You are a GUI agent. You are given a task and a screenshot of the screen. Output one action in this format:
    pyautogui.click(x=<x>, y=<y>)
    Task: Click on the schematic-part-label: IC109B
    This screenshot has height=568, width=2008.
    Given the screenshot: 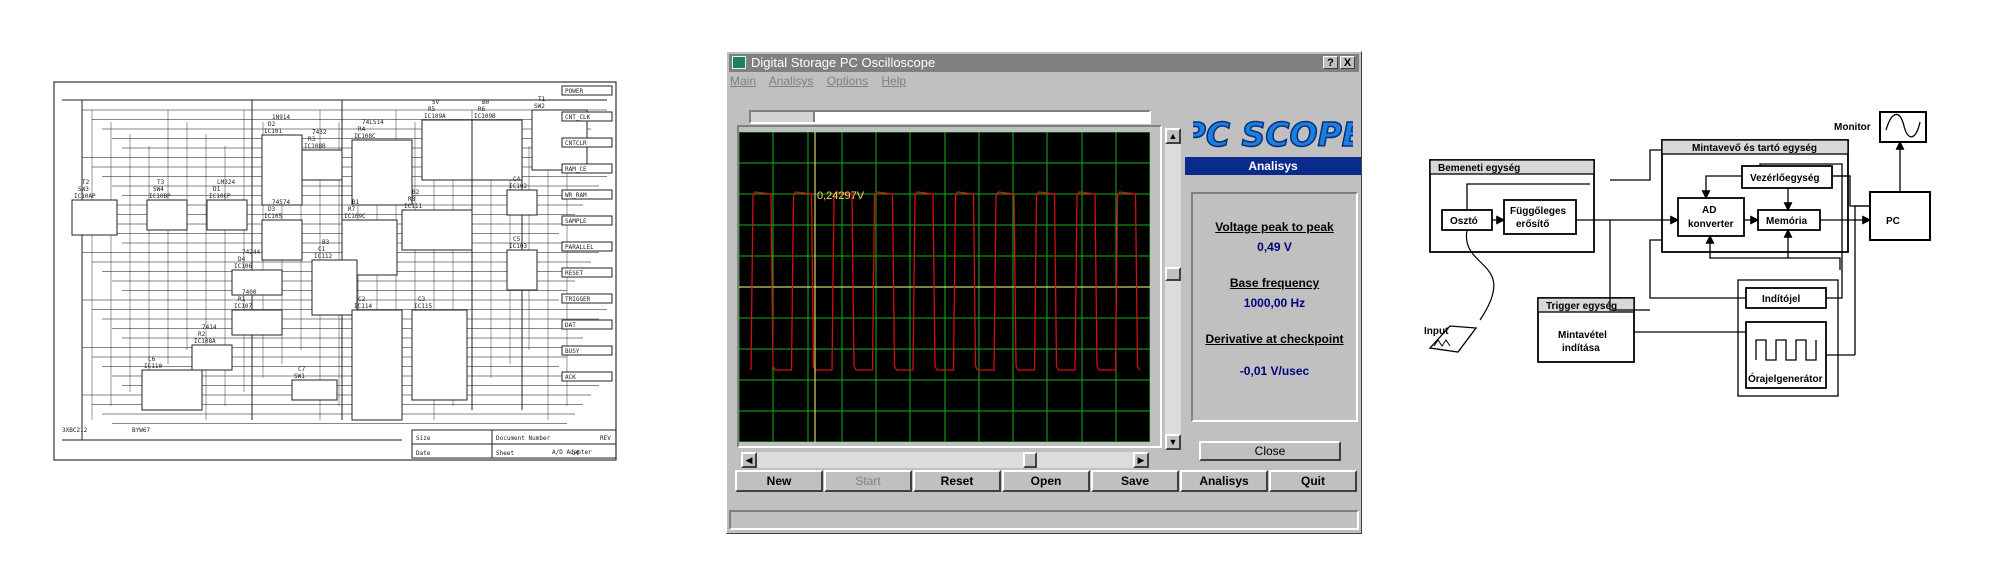 What is the action you would take?
    pyautogui.click(x=485, y=116)
    